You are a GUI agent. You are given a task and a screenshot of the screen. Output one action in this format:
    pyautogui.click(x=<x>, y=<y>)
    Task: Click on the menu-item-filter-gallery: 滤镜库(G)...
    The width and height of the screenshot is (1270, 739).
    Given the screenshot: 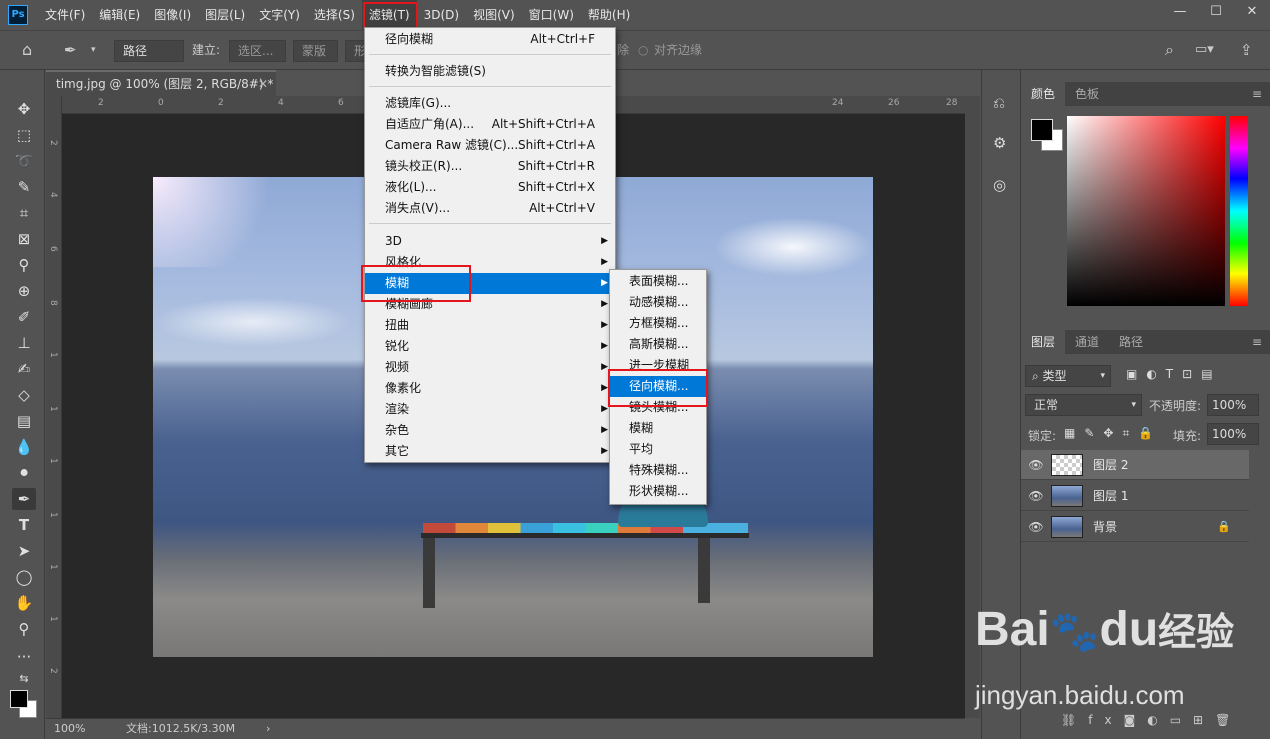 What is the action you would take?
    pyautogui.click(x=490, y=103)
    